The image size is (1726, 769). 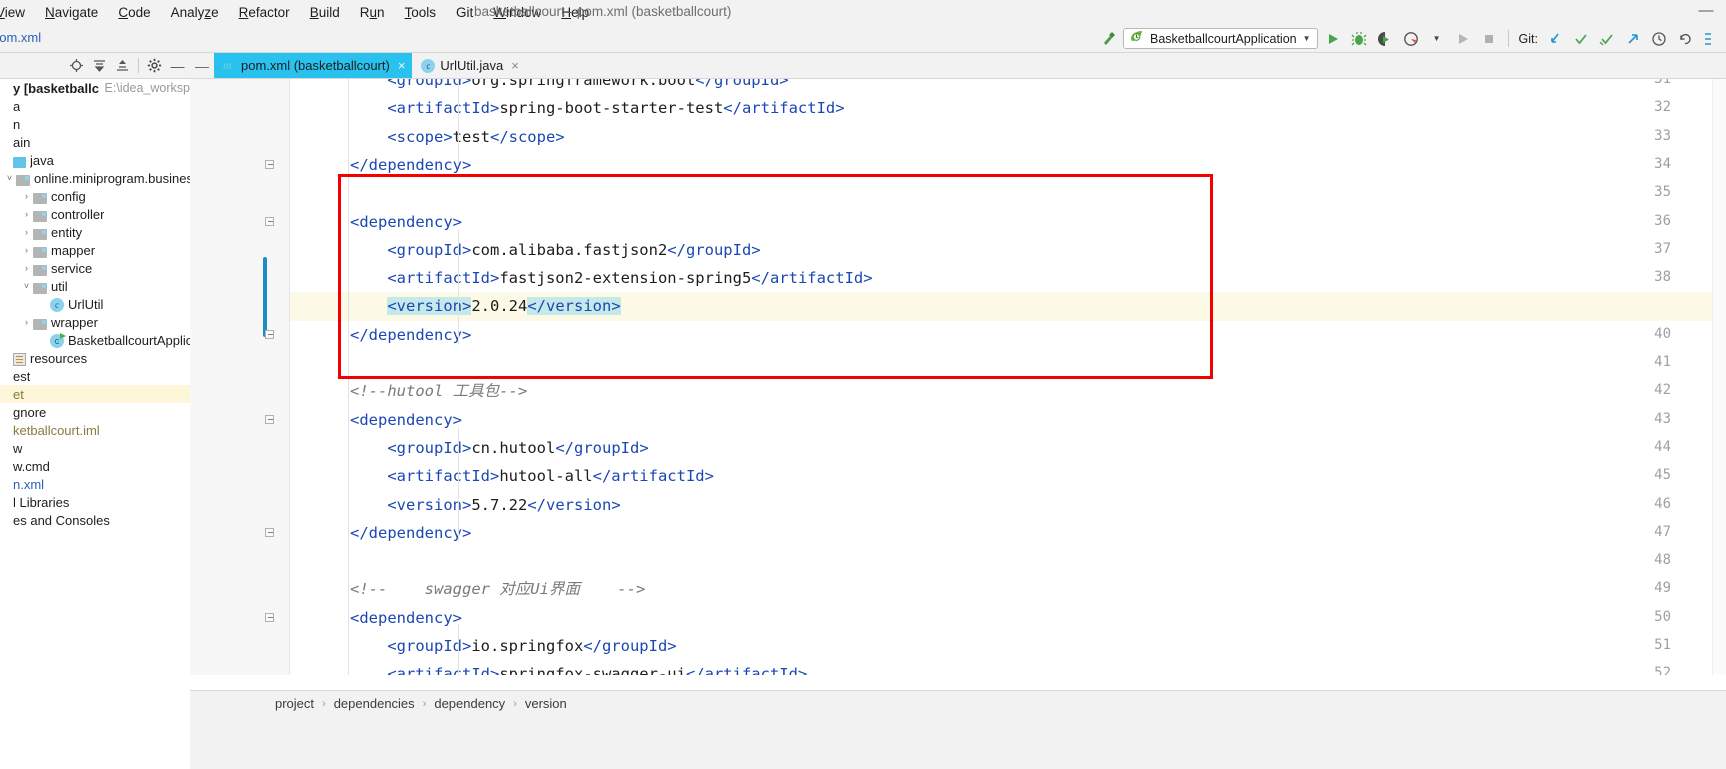 I want to click on hammer-icon, so click(x=1108, y=39).